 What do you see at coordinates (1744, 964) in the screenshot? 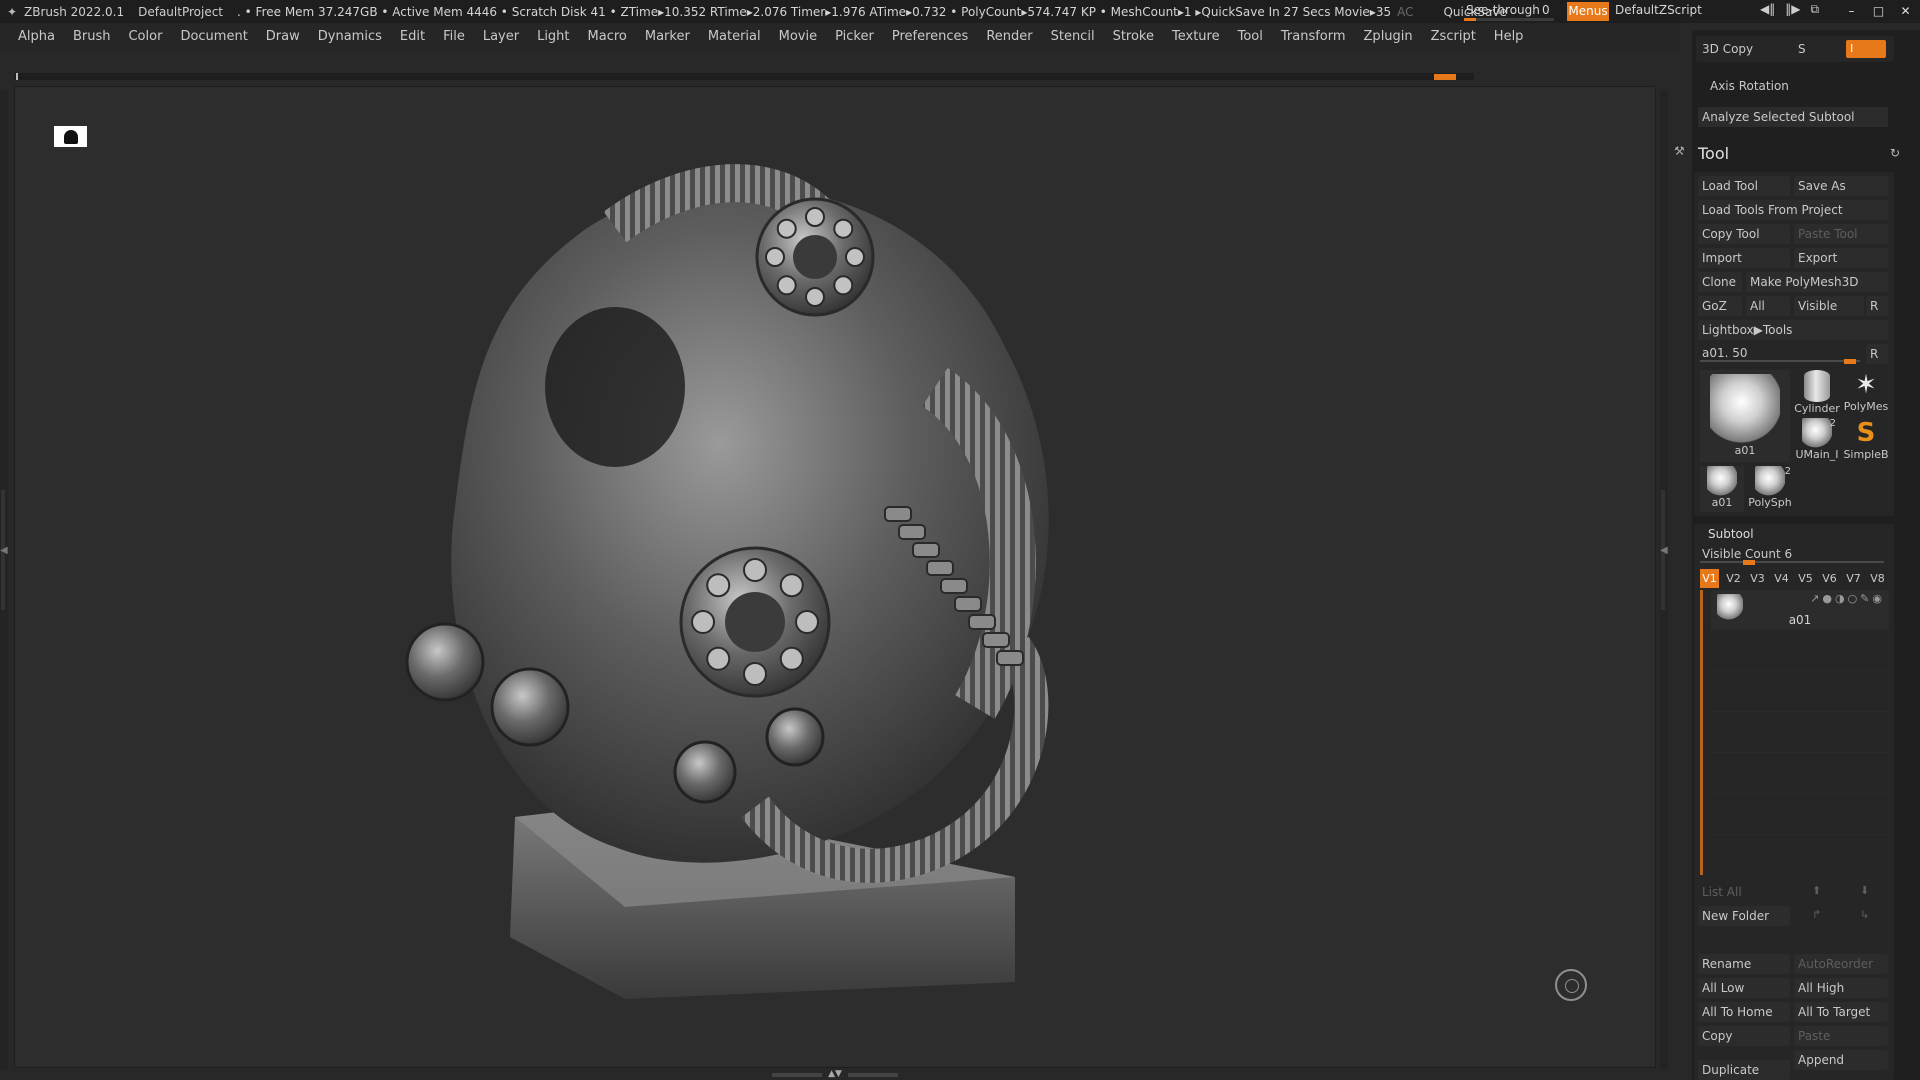
I see `rename-button: Rename` at bounding box center [1744, 964].